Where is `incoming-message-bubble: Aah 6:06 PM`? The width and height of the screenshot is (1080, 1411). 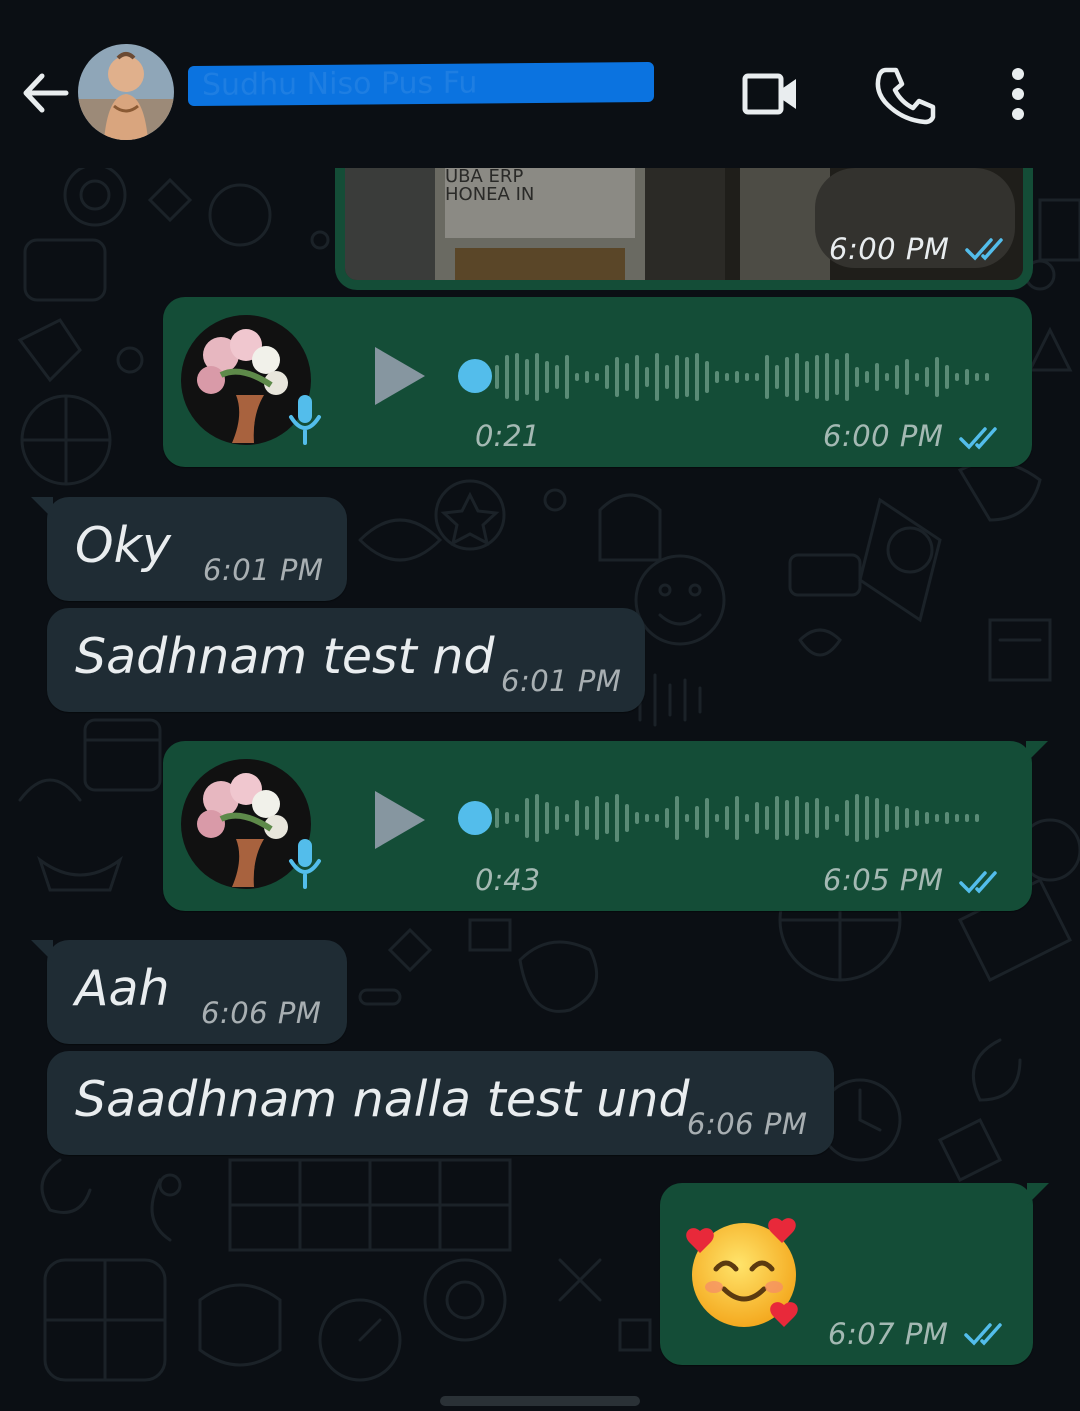 incoming-message-bubble: Aah 6:06 PM is located at coordinates (189, 992).